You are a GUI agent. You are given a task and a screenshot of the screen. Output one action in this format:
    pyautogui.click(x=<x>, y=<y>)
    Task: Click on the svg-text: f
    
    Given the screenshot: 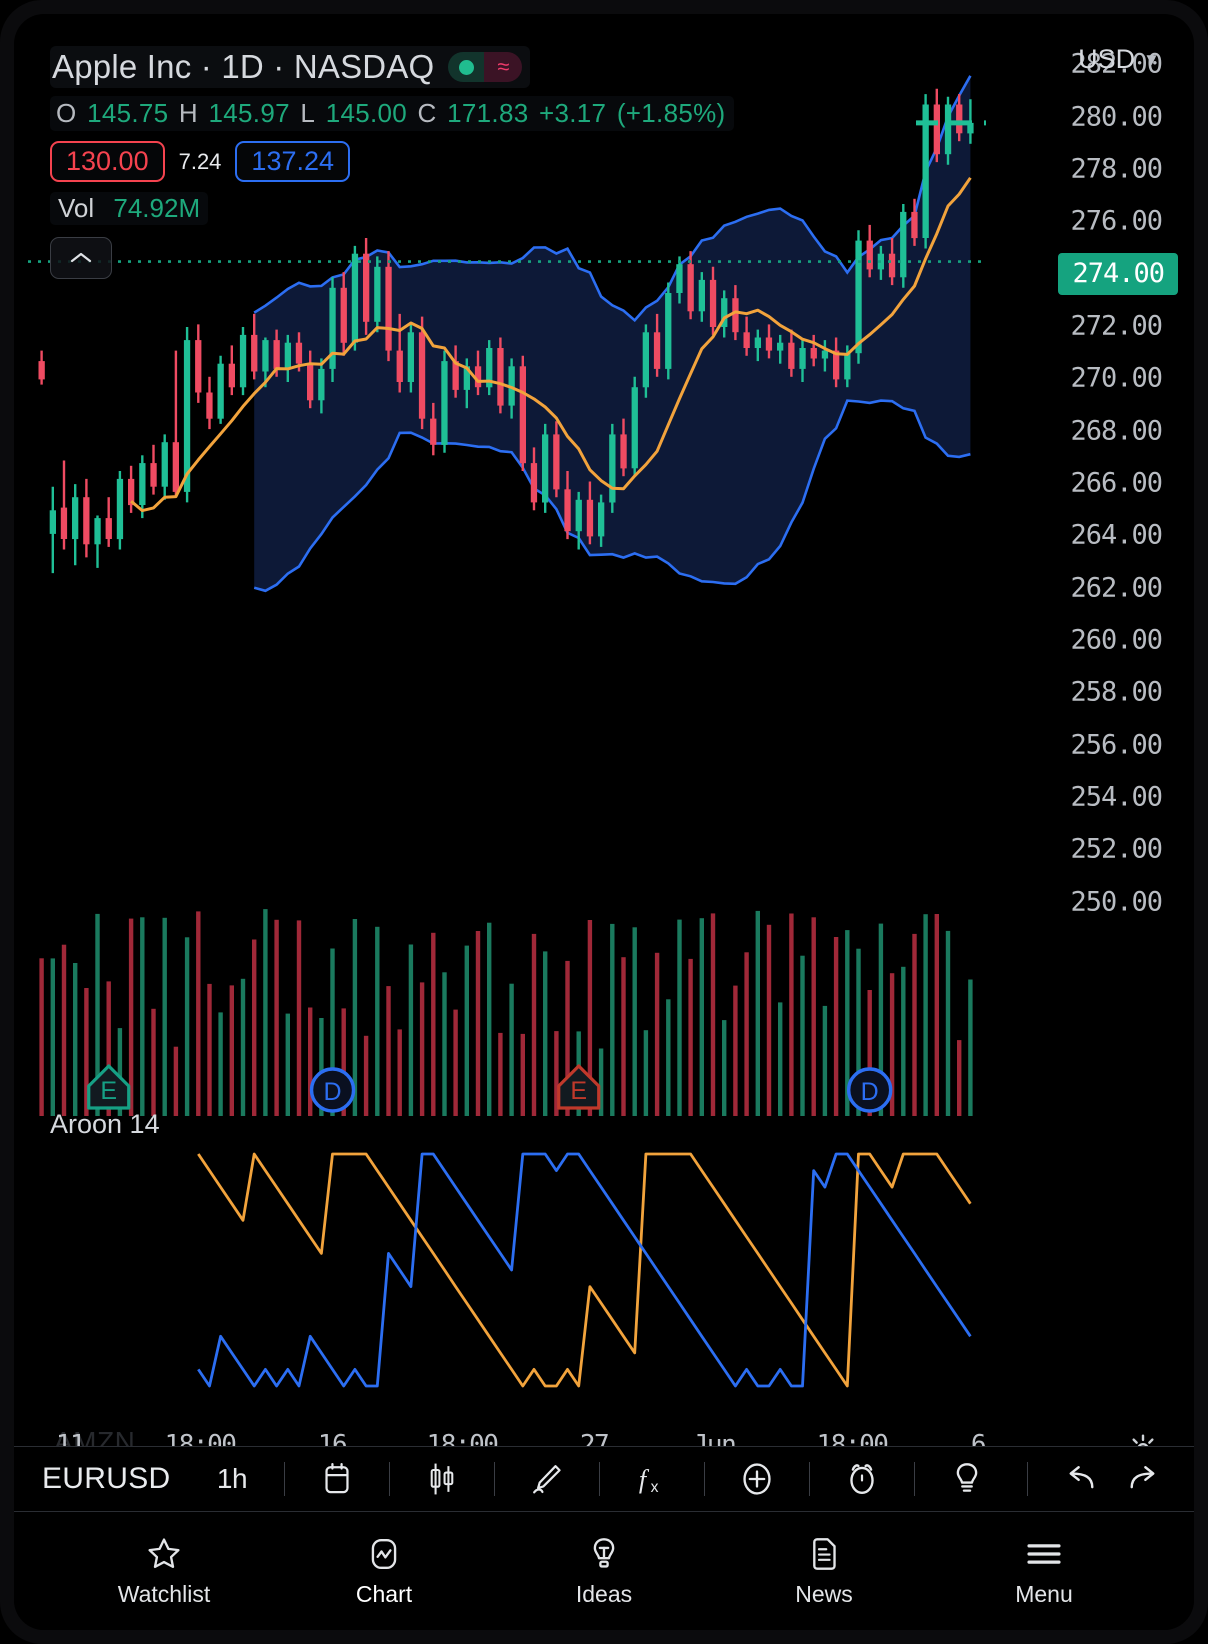 What is the action you would take?
    pyautogui.click(x=644, y=1479)
    